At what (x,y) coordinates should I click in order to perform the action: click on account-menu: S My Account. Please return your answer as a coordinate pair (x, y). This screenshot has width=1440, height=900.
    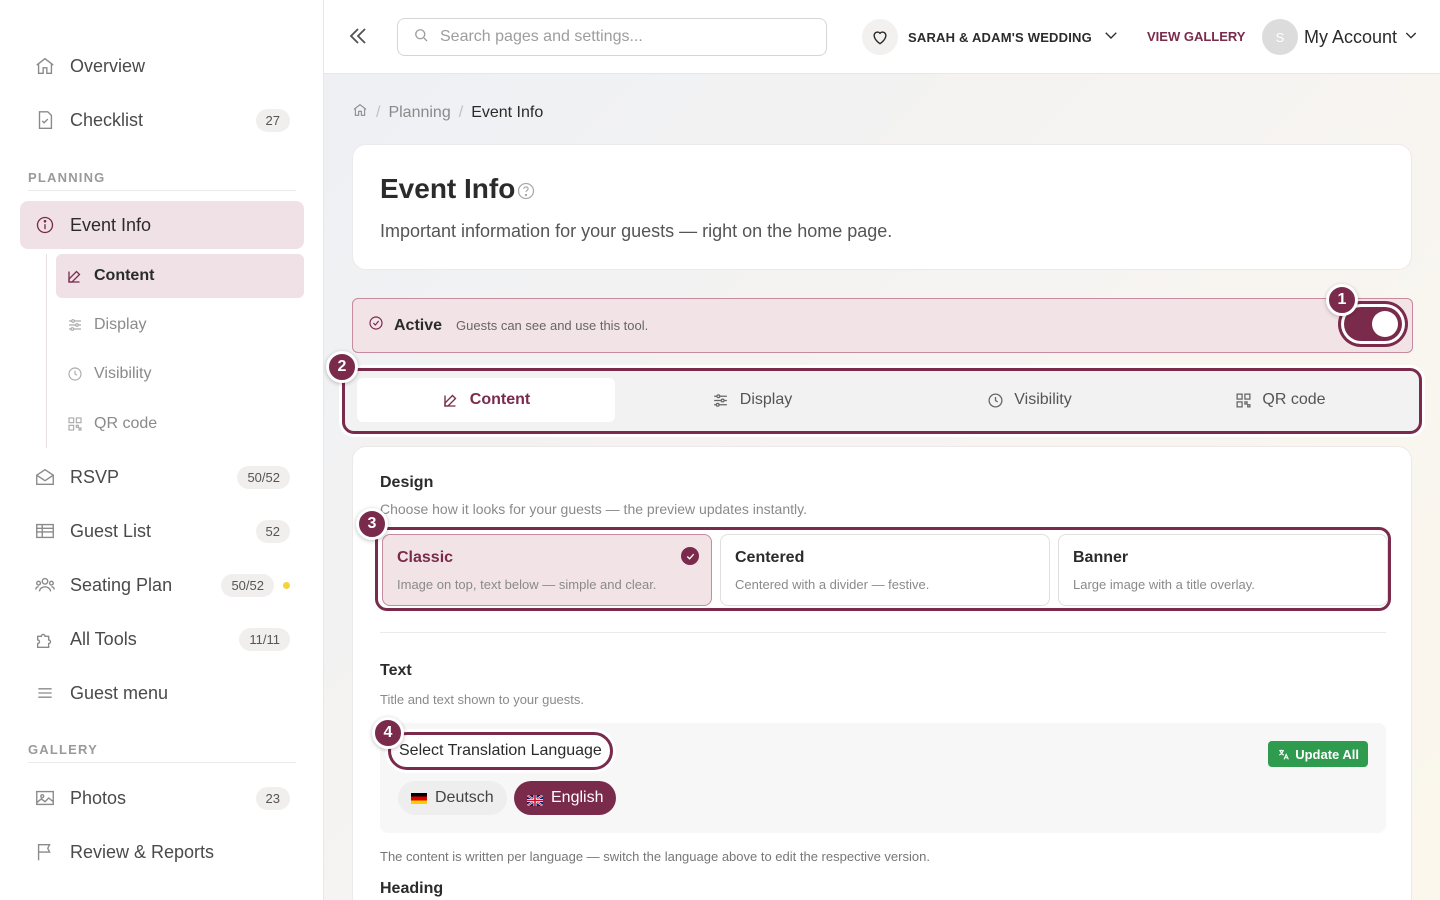
    Looking at the image, I should click on (1340, 37).